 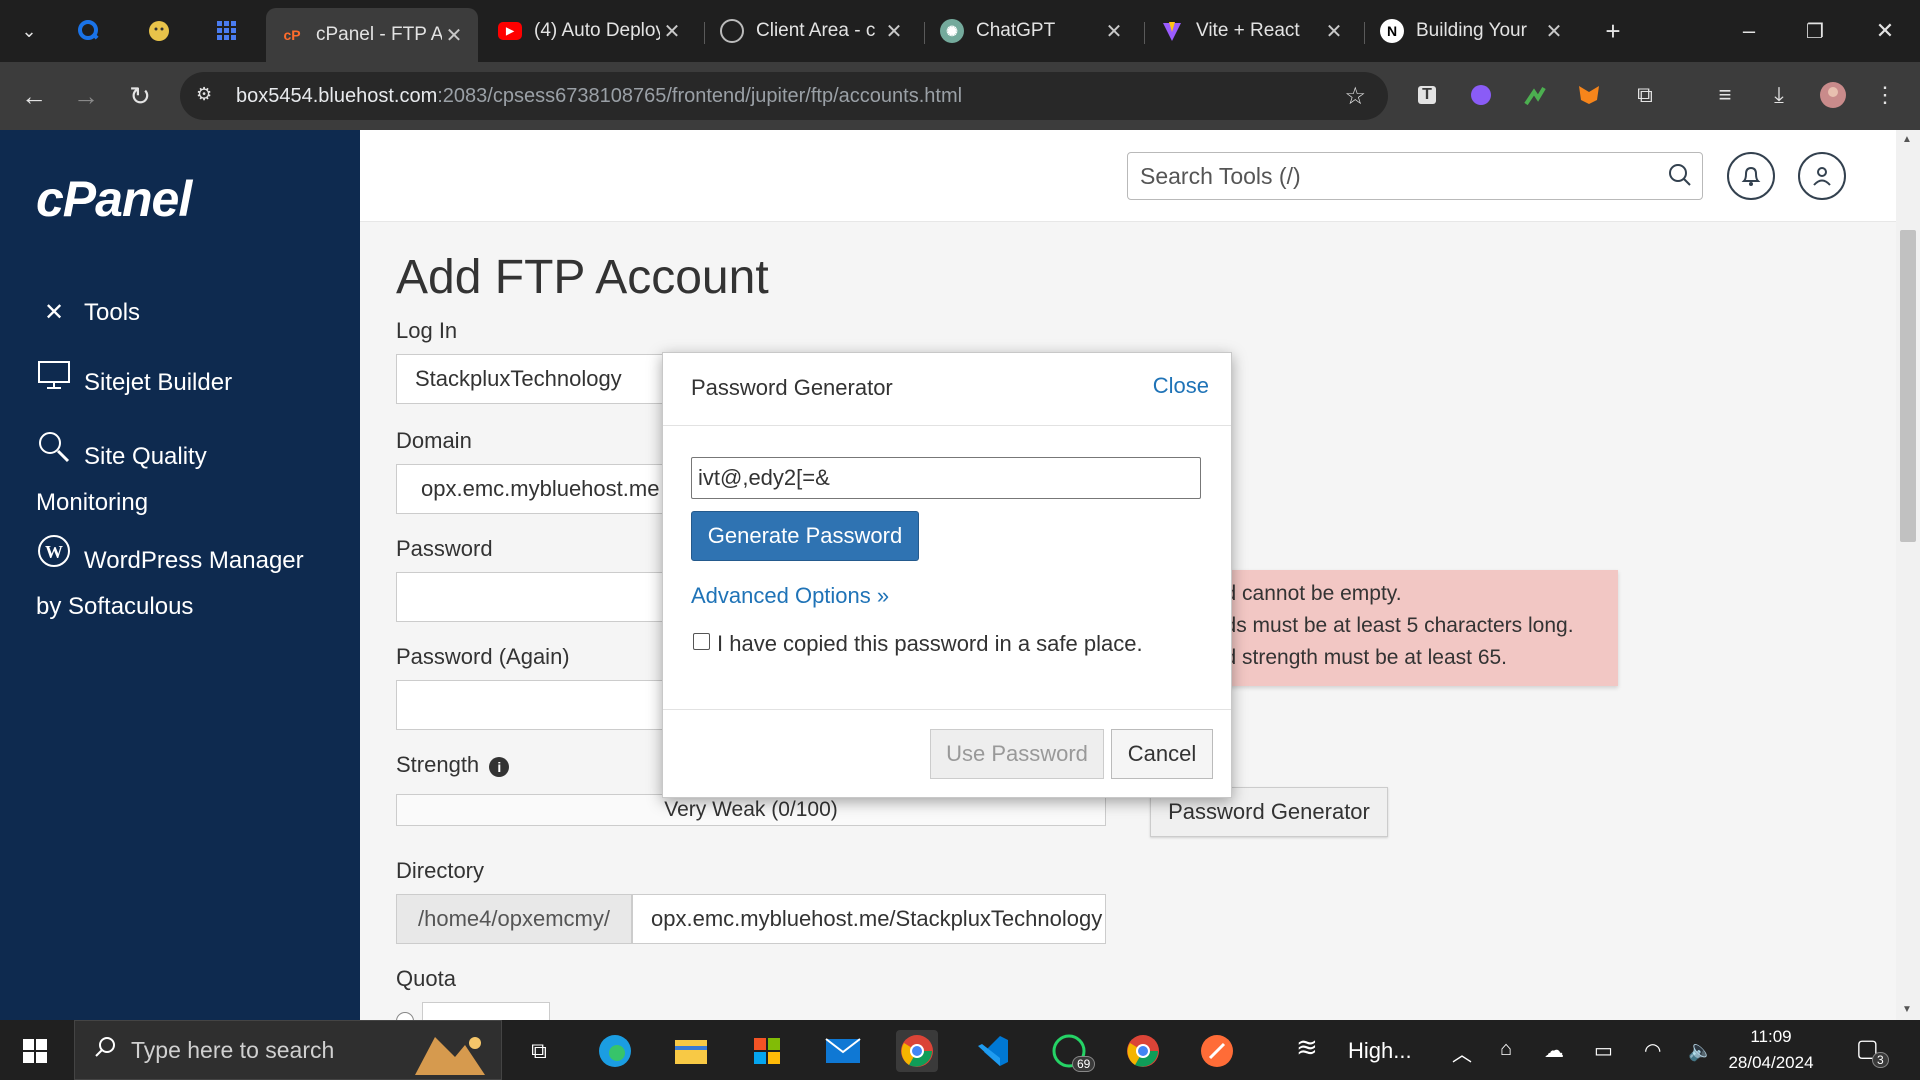 What do you see at coordinates (1084, 1064) in the screenshot?
I see `whatsapp-badge: 69` at bounding box center [1084, 1064].